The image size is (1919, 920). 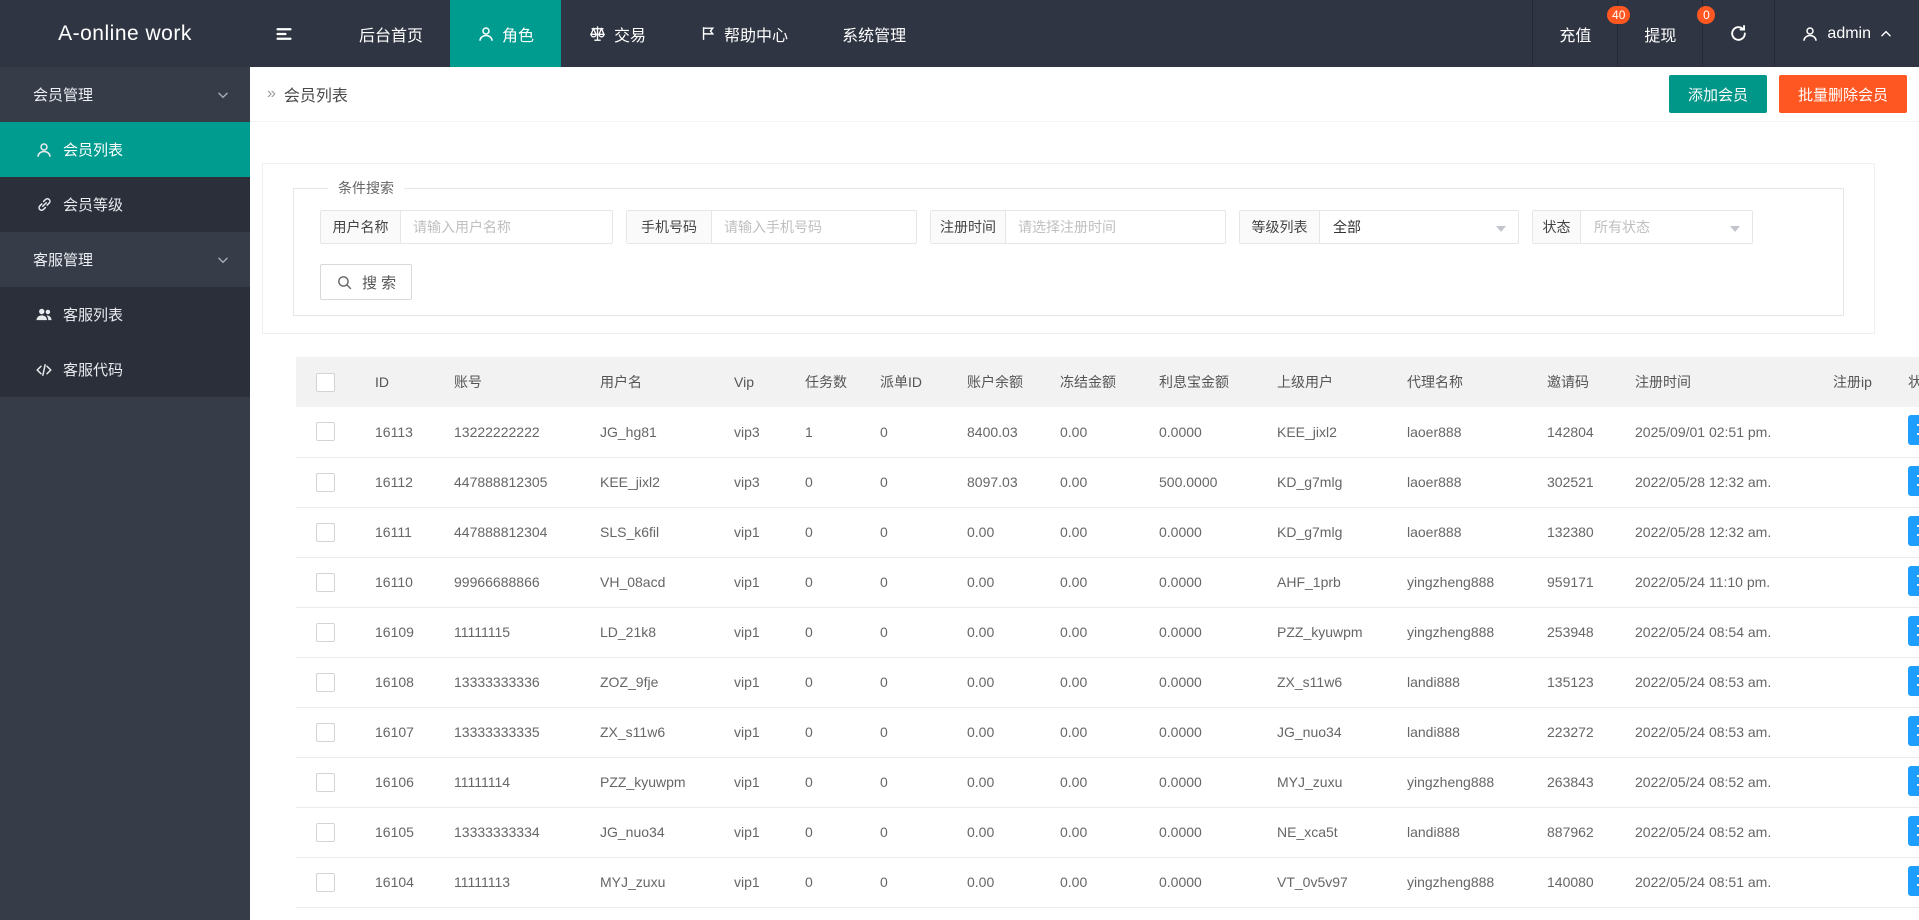 I want to click on code-icon, so click(x=44, y=370).